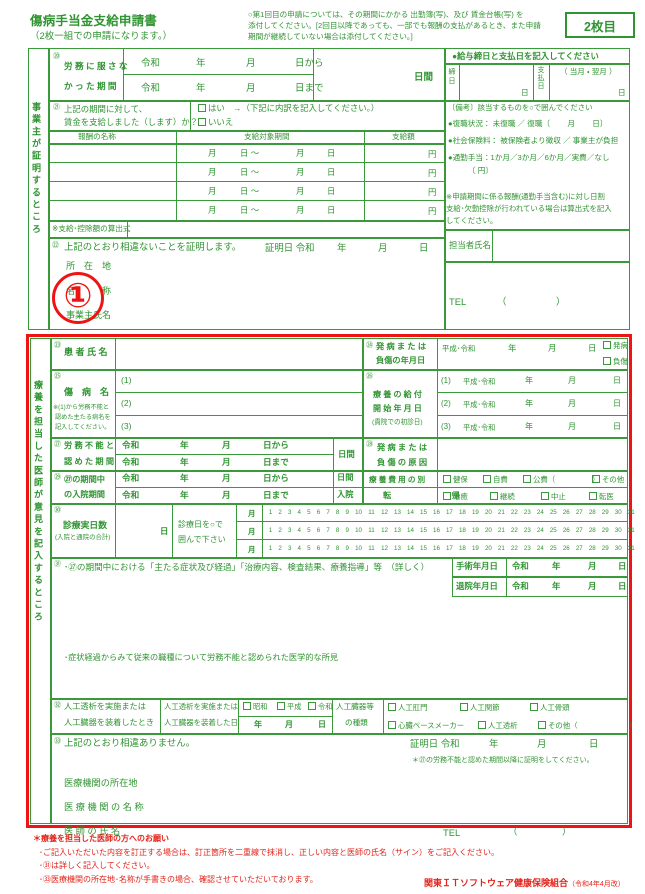 This screenshot has width=645, height=894. I want to click on calendar-day: 17, so click(449, 512).